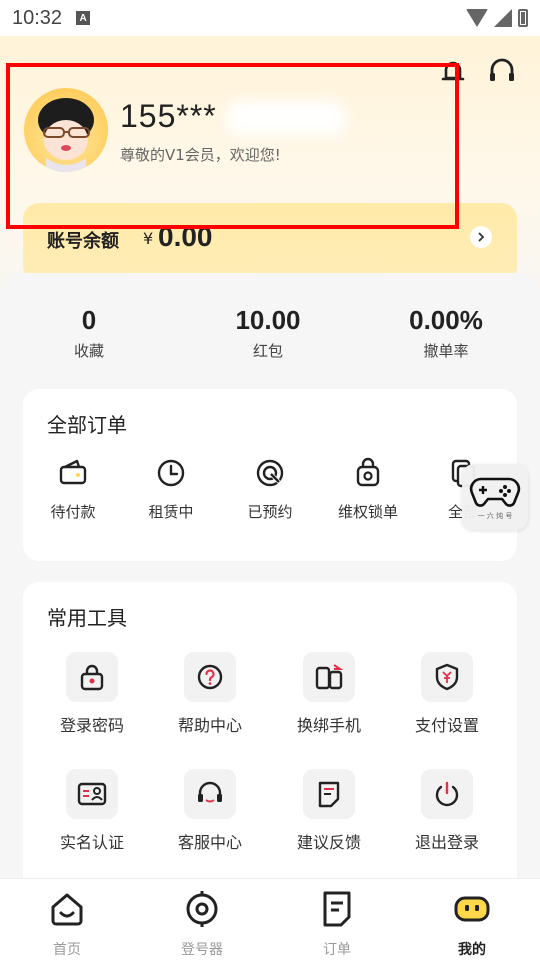  I want to click on nav-profile: 我的, so click(472, 924).